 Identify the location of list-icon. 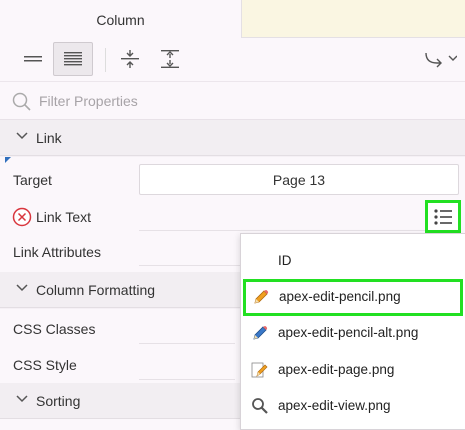
(443, 216).